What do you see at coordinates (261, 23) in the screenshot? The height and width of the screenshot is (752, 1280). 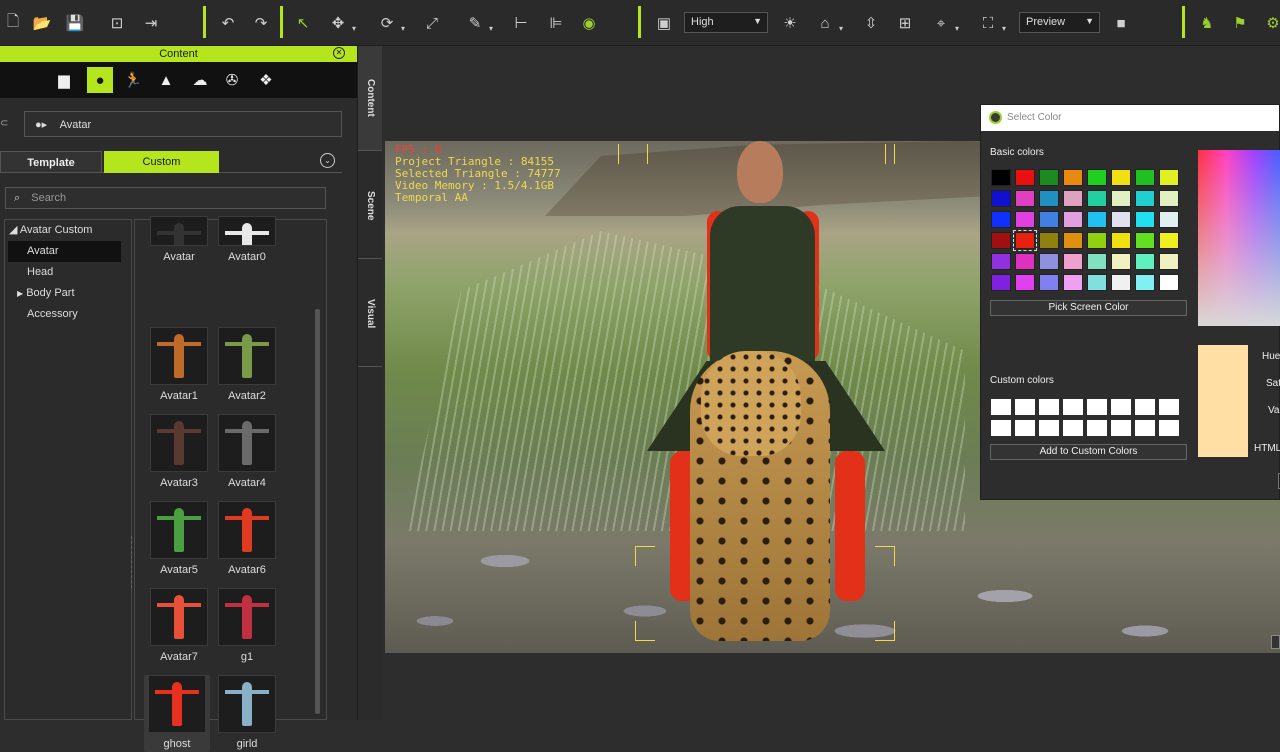 I see `redo-icon: ↷` at bounding box center [261, 23].